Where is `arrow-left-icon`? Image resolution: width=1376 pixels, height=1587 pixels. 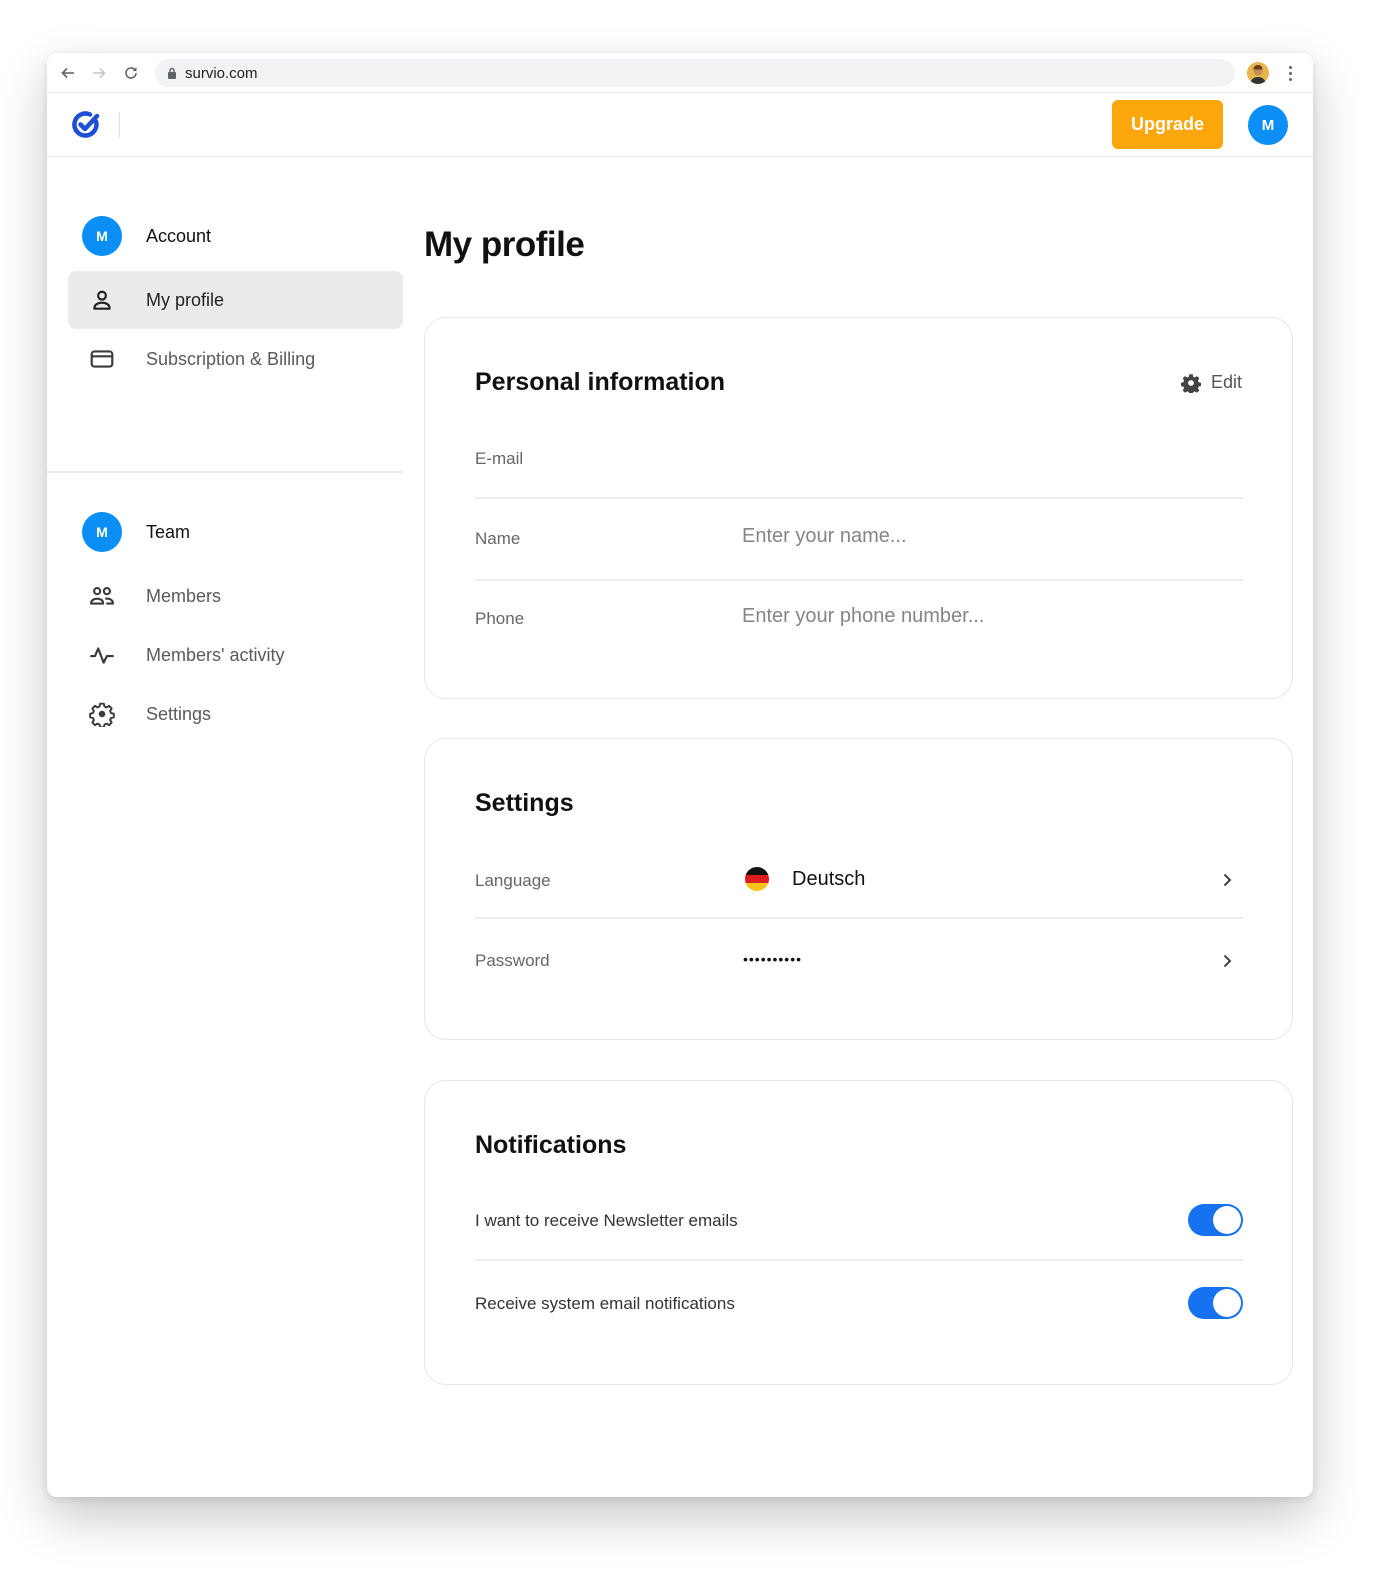 arrow-left-icon is located at coordinates (67, 73).